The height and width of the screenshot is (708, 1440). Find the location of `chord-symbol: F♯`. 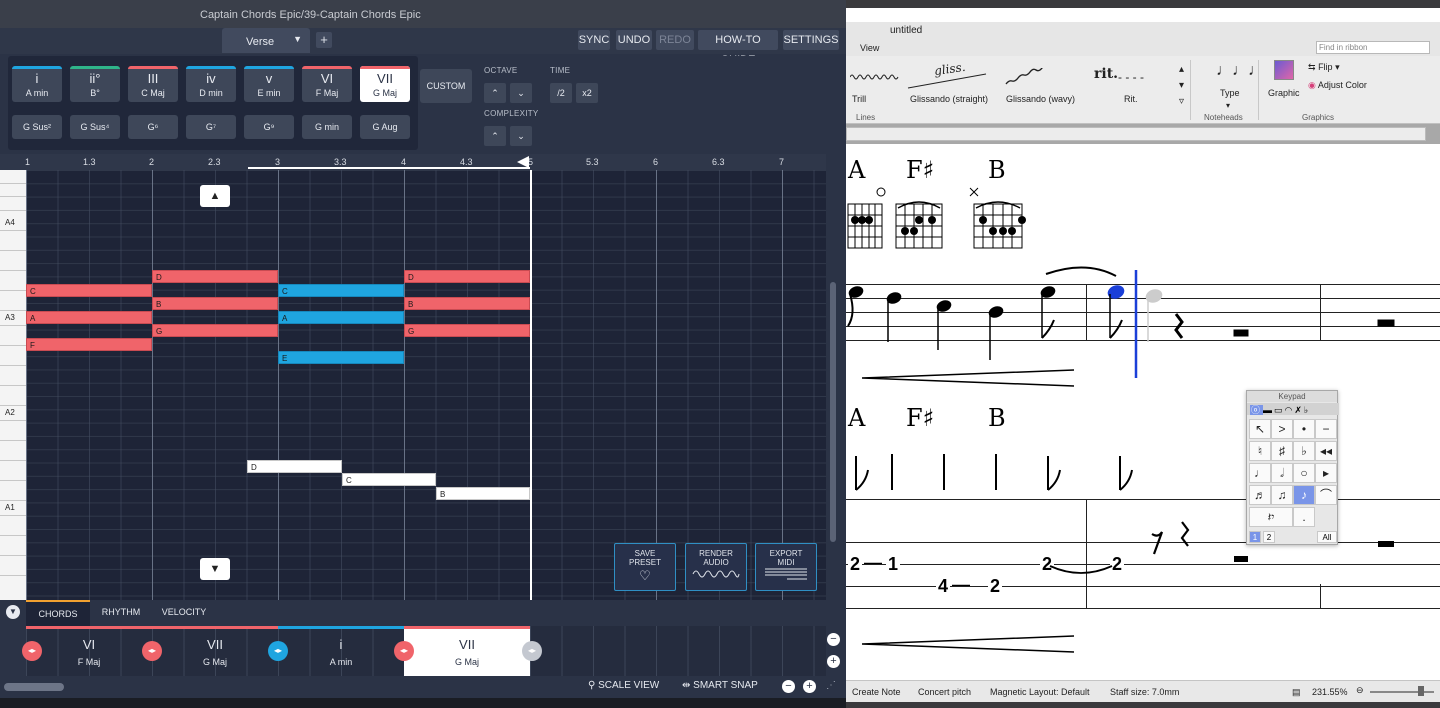

chord-symbol: F♯ is located at coordinates (920, 418).